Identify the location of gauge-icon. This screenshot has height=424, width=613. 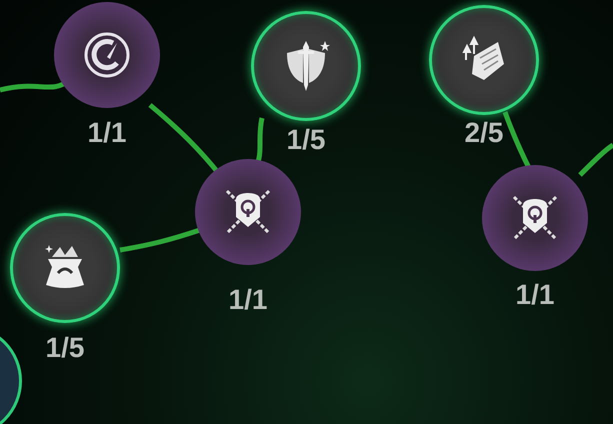
(107, 55).